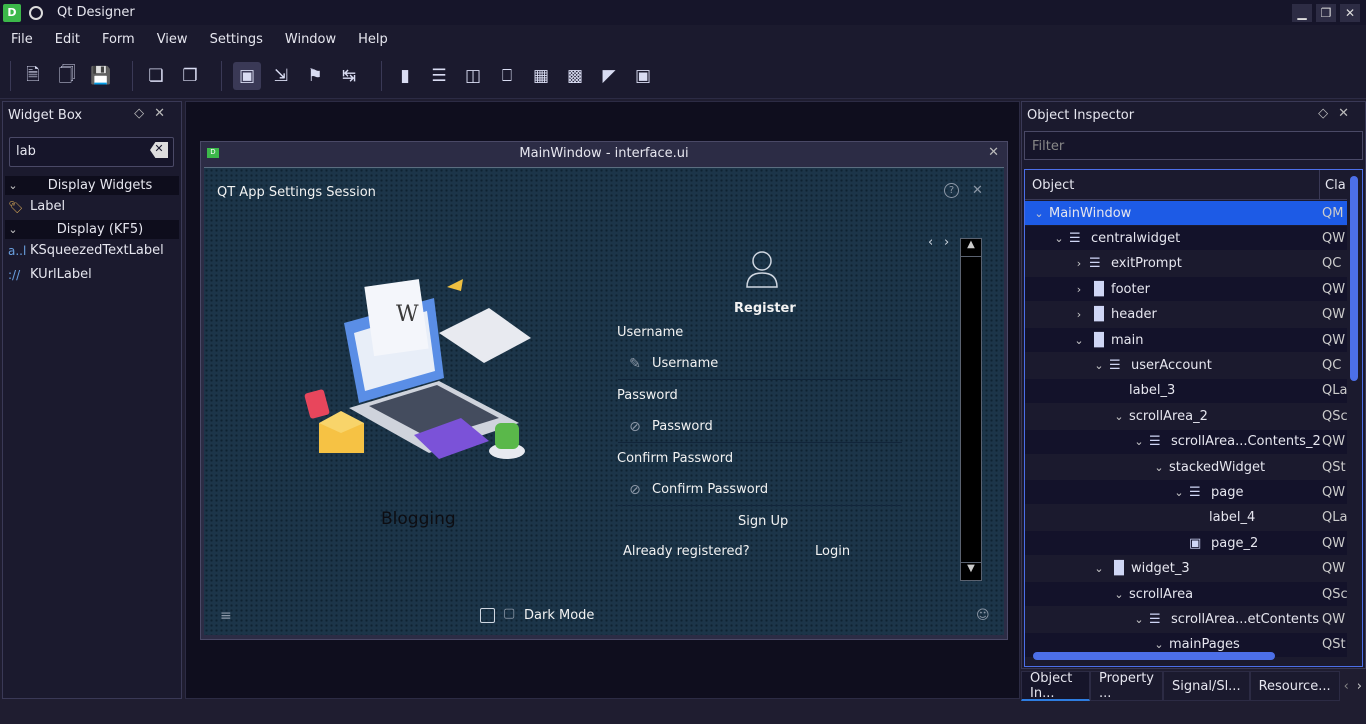 The height and width of the screenshot is (724, 1366). Describe the element at coordinates (1186, 289) in the screenshot. I see `tree-row: › ▐▌ footer QW` at that location.